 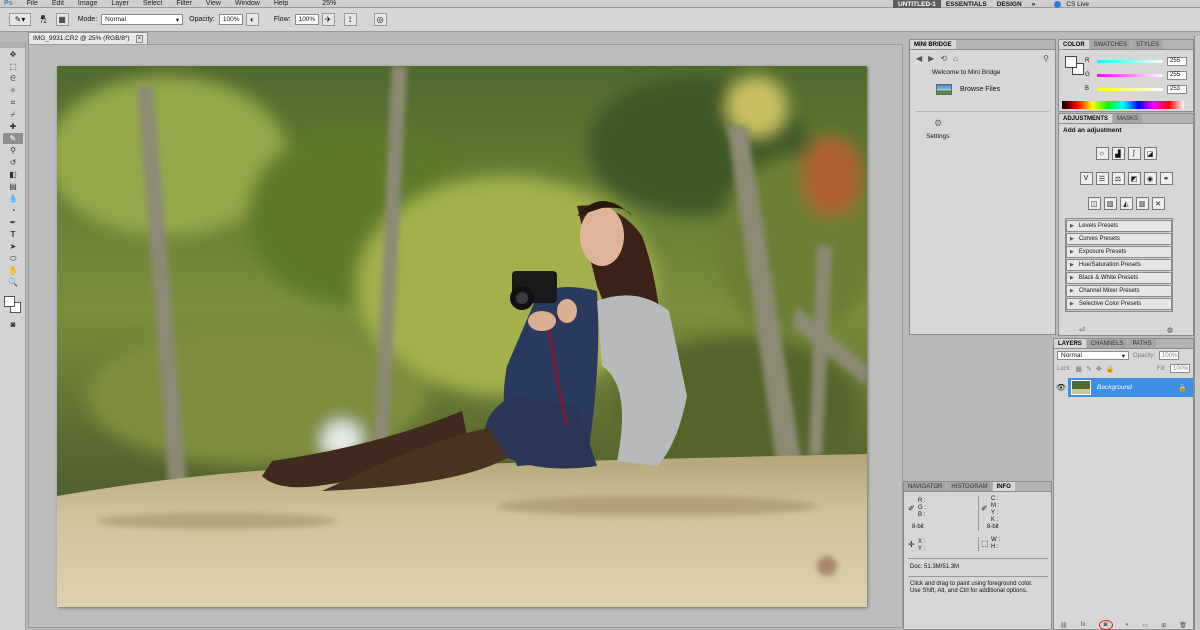 What do you see at coordinates (20, 19) in the screenshot?
I see `brush-tool-preset-icon: ✎▾` at bounding box center [20, 19].